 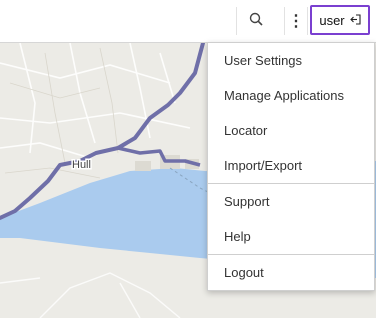 I want to click on menu-item-import-export: Import/Export, so click(x=291, y=165).